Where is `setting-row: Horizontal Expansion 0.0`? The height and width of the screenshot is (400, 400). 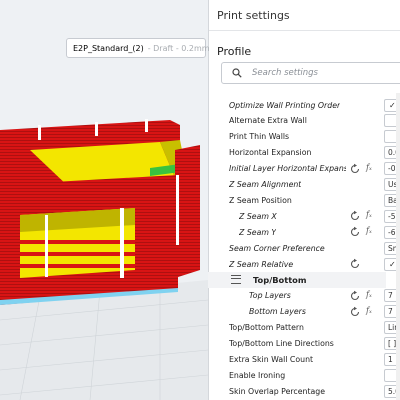 setting-row: Horizontal Expansion 0.0 is located at coordinates (304, 153).